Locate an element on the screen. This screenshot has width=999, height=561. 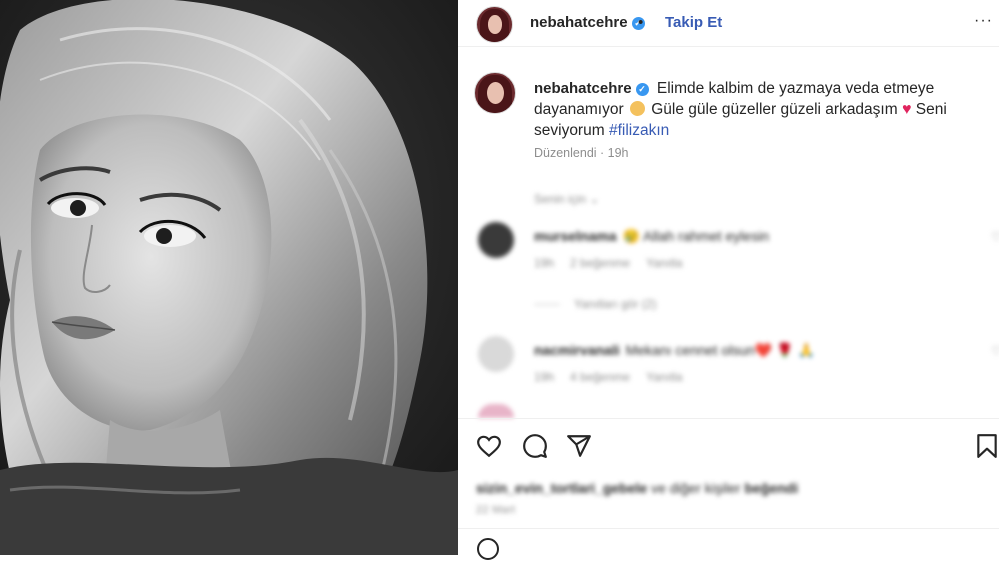
edited-label: Düzenlendi is located at coordinates (565, 153).